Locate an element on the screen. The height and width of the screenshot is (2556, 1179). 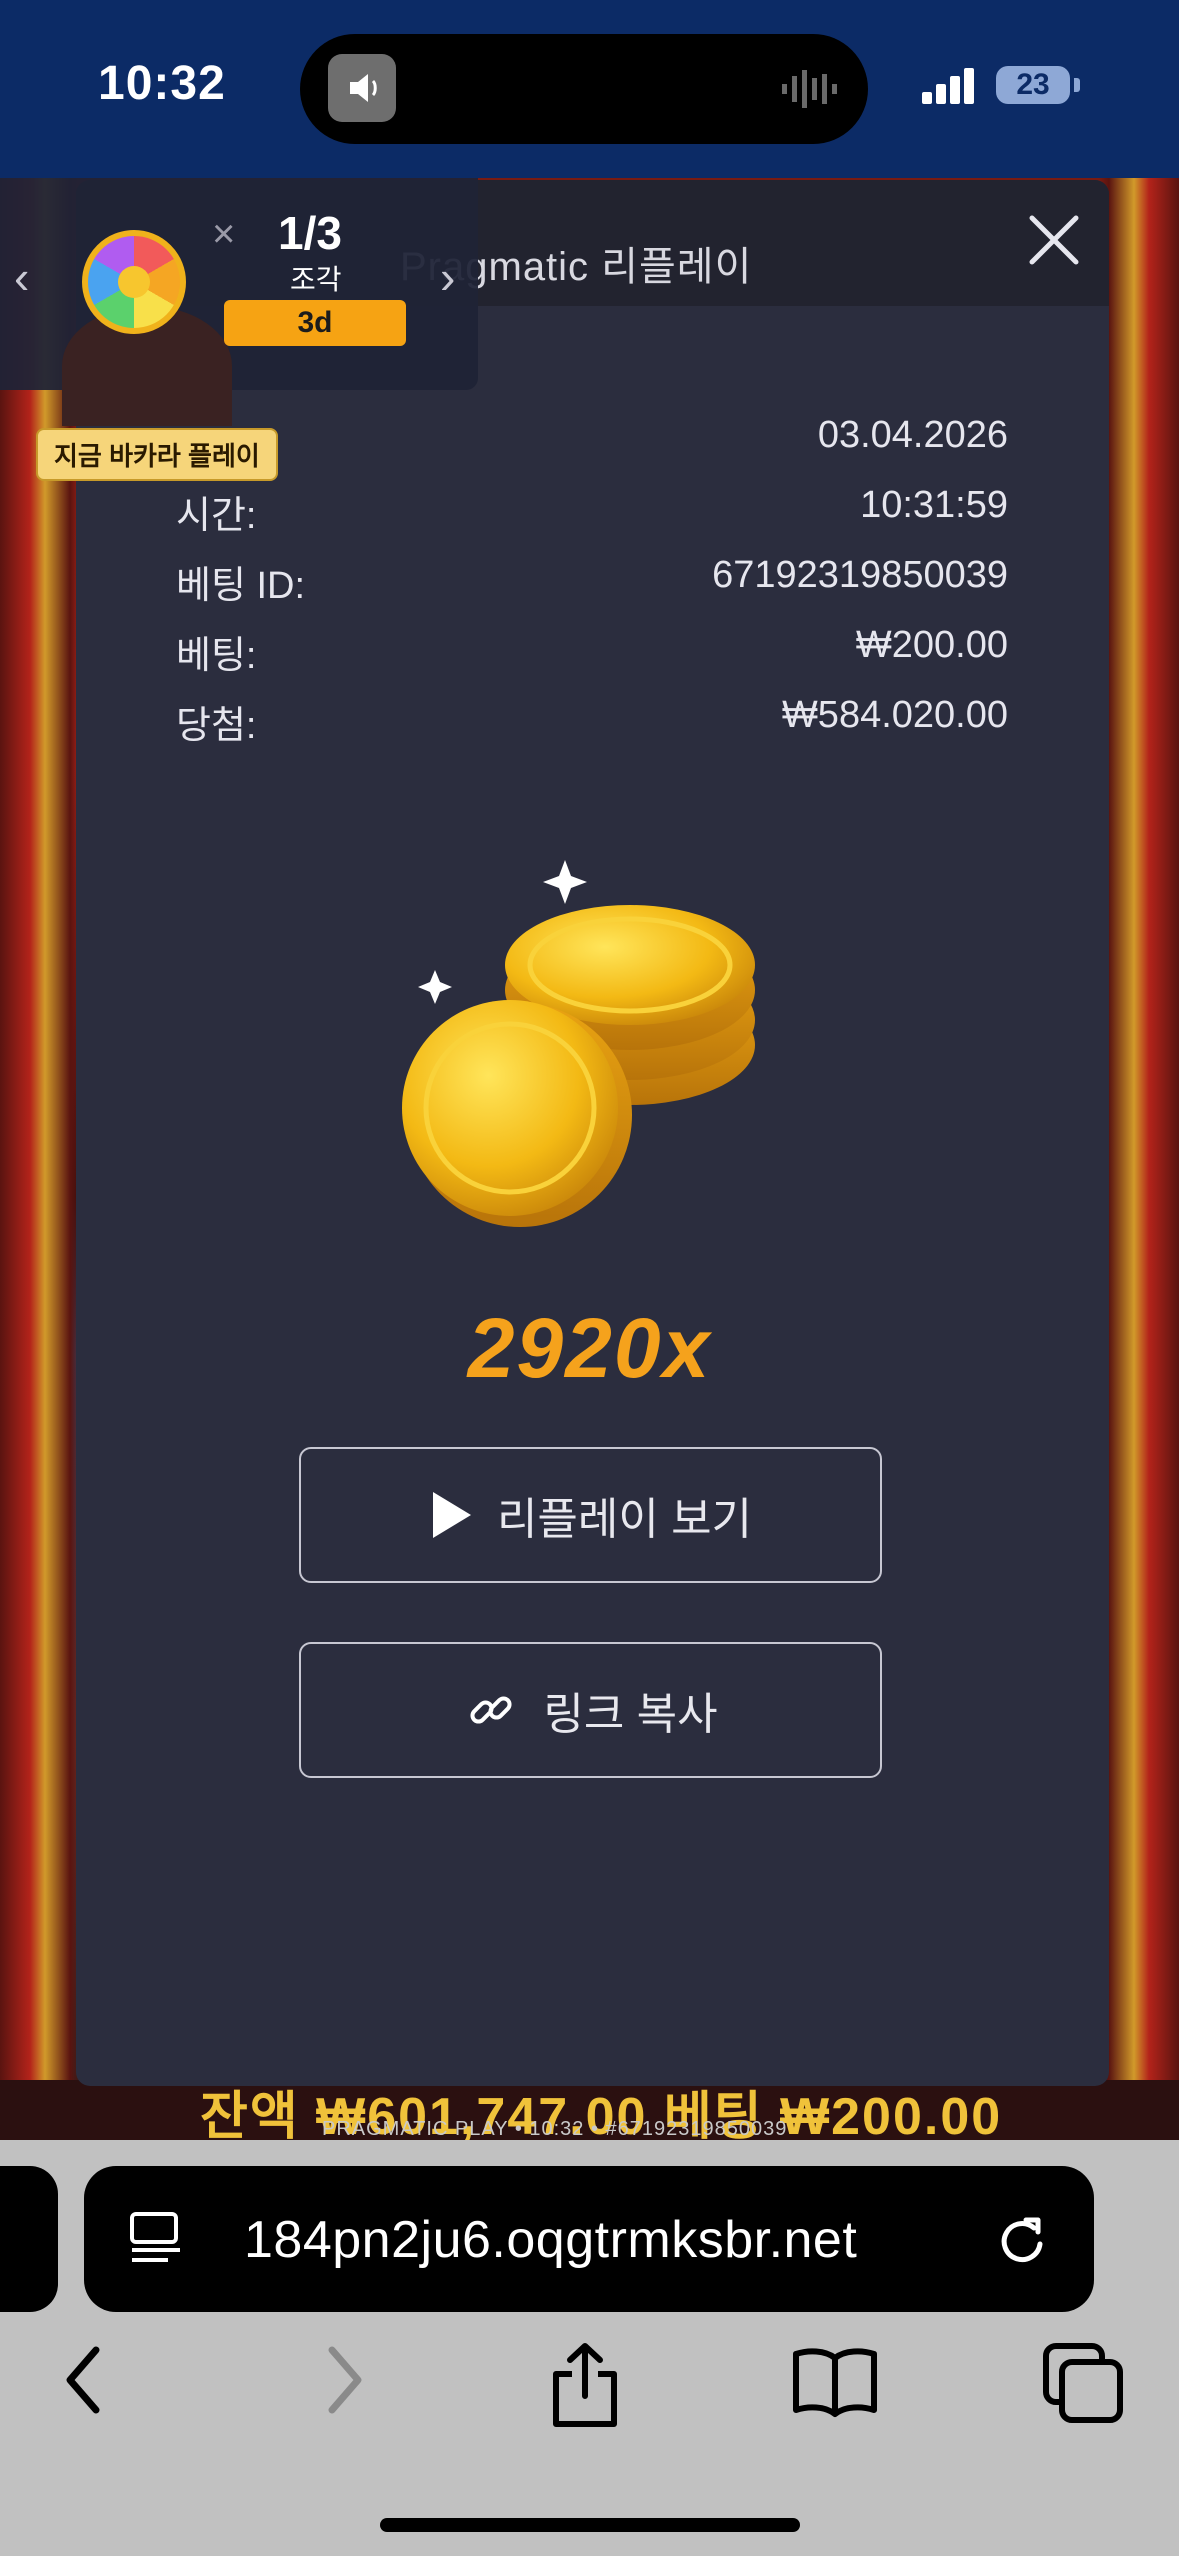
bet-label: 베팅: is located at coordinates (216, 656).